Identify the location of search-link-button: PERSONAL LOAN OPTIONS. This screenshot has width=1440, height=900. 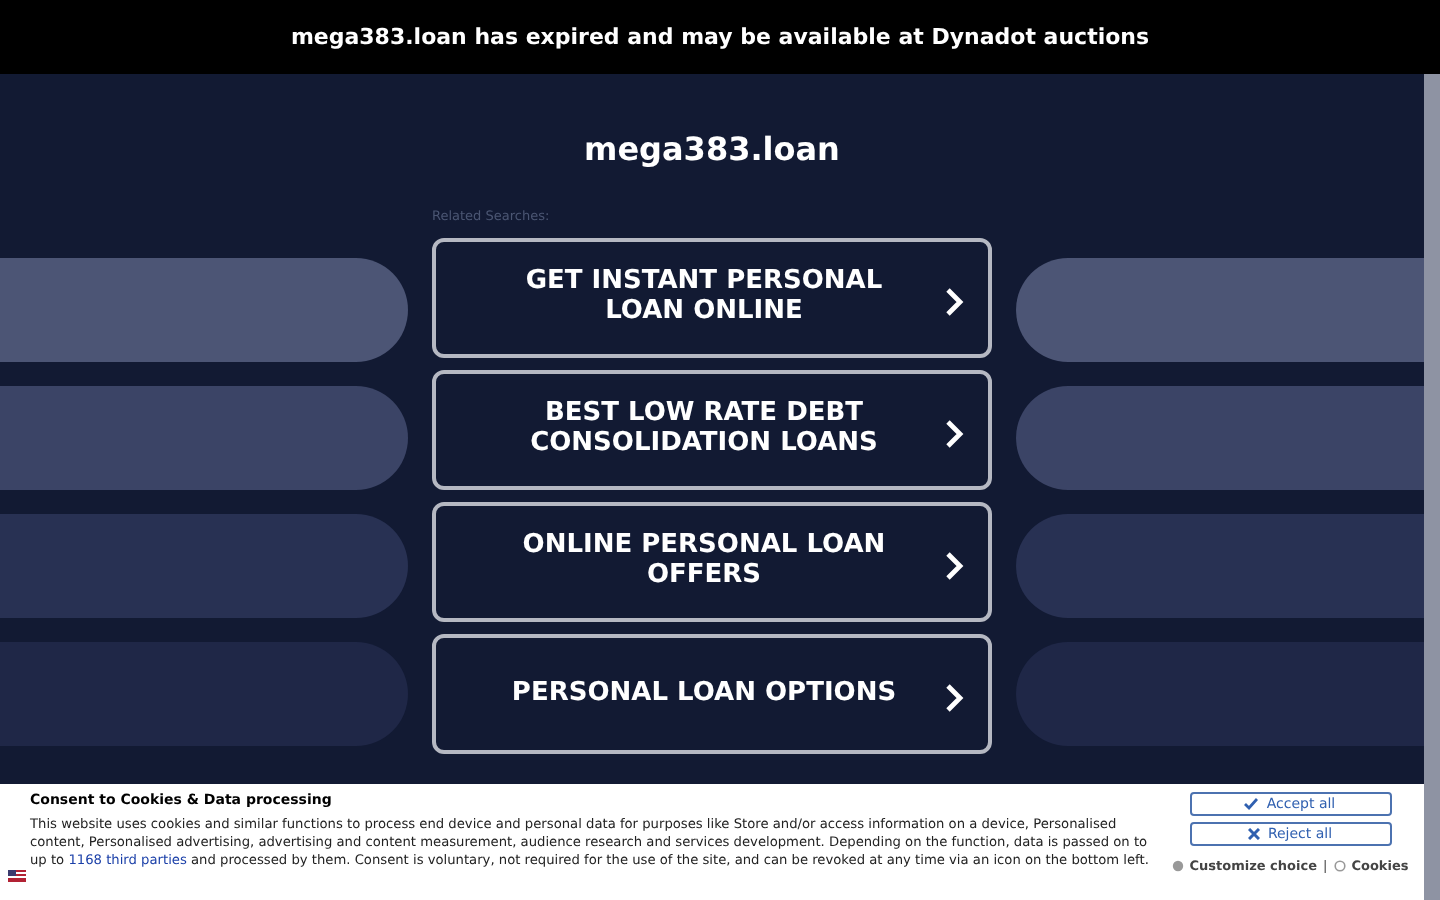
(712, 694).